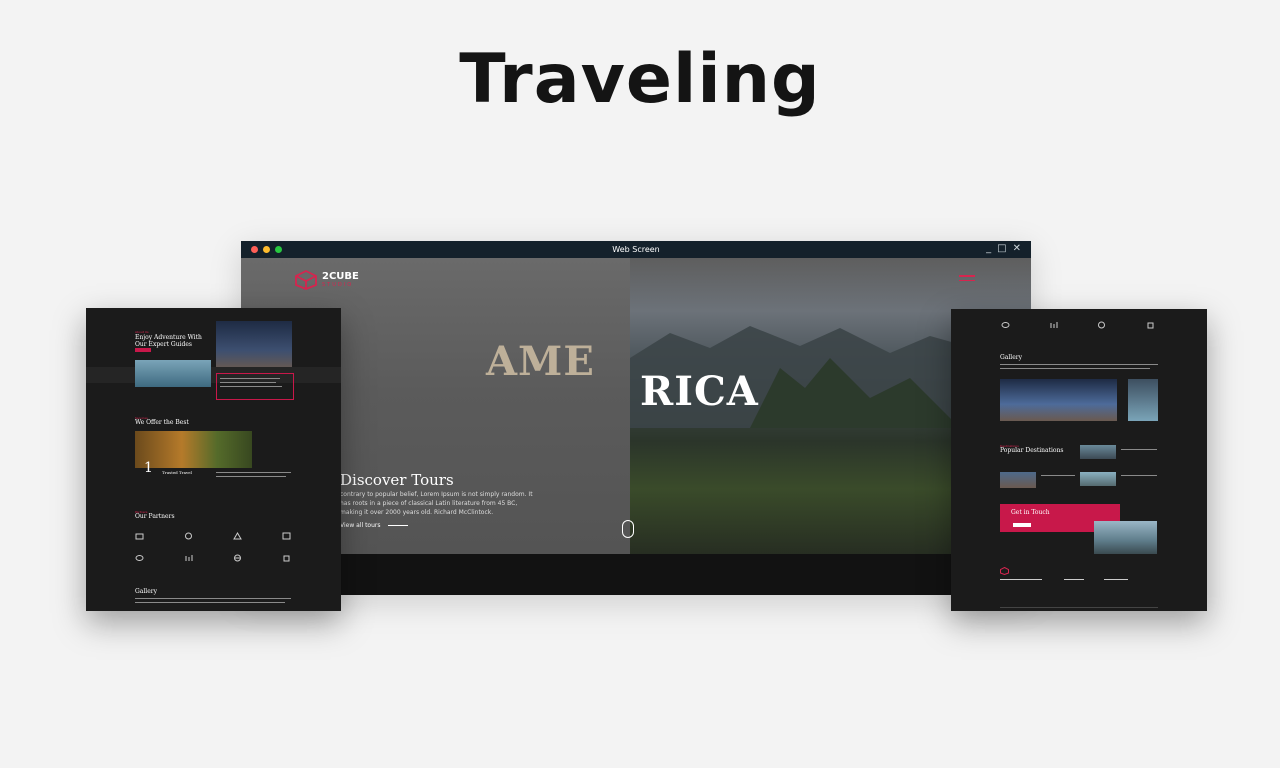 The image size is (1280, 768). I want to click on brand-logo: 2CUBE STUDIO, so click(327, 280).